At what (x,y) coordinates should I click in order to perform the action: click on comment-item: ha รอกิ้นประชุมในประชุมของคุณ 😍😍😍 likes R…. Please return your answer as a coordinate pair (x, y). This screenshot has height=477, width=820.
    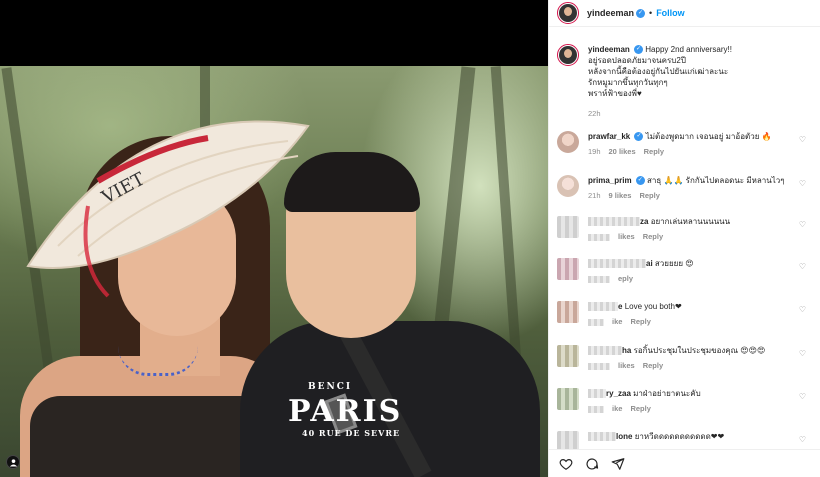
    Looking at the image, I should click on (685, 358).